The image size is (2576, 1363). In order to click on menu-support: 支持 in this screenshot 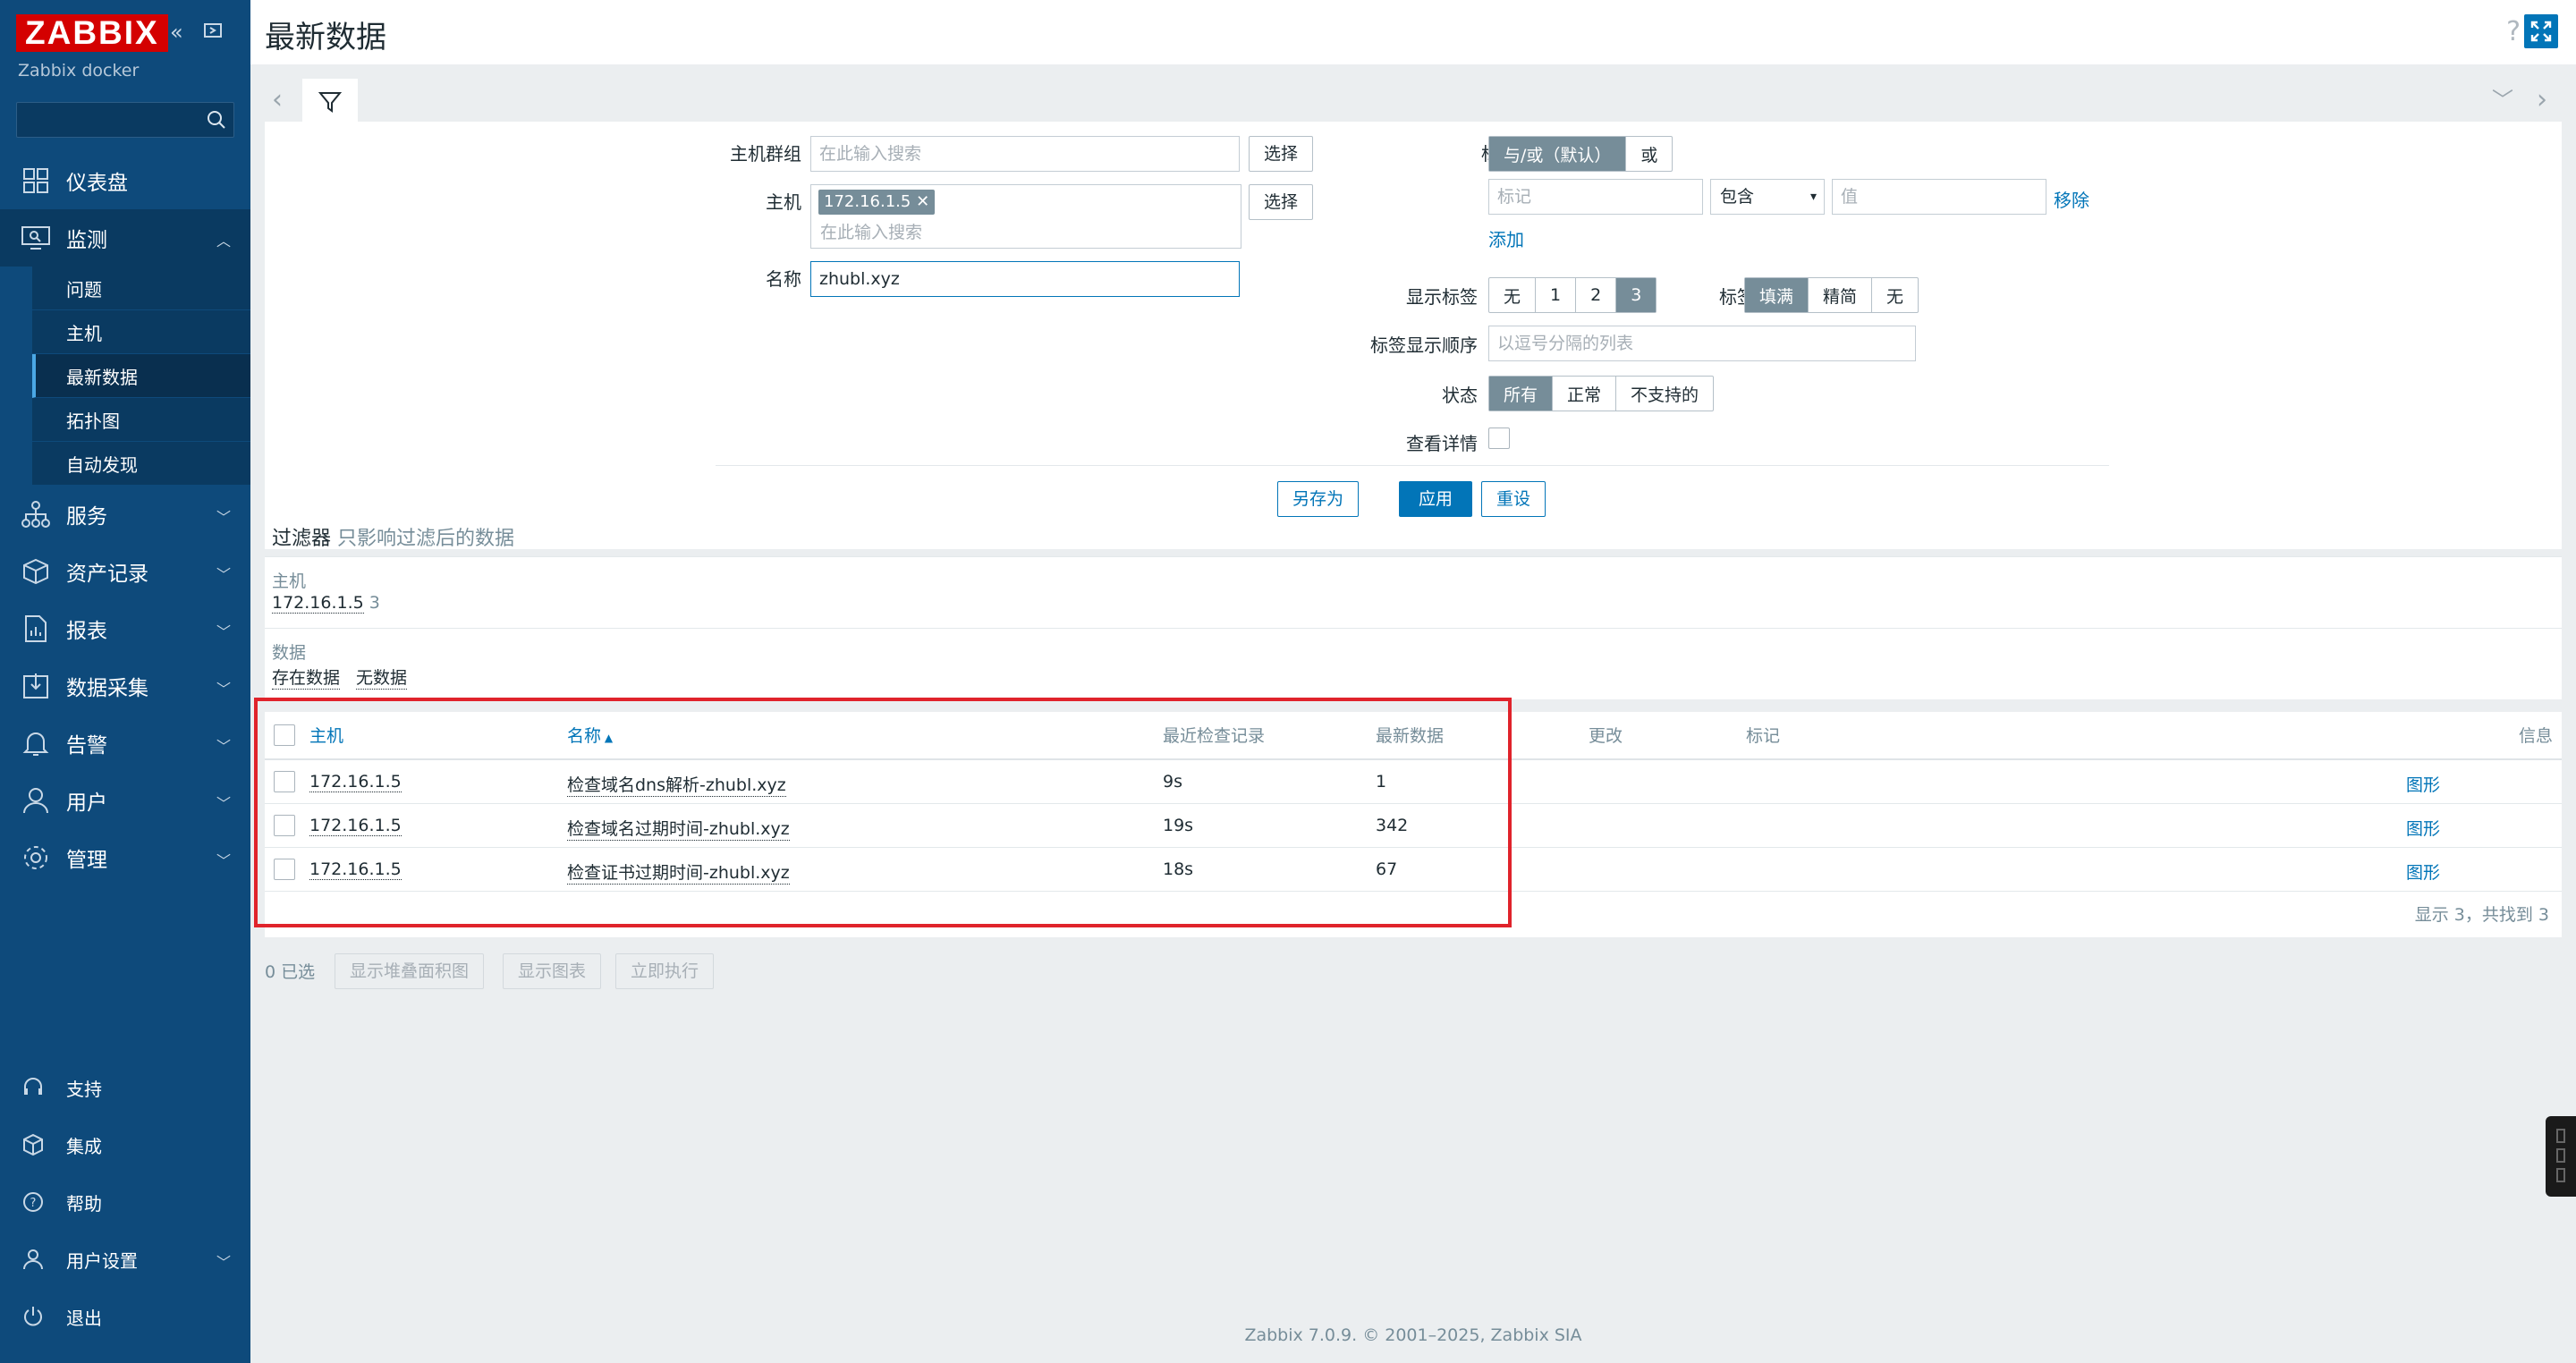, I will do `click(125, 1087)`.